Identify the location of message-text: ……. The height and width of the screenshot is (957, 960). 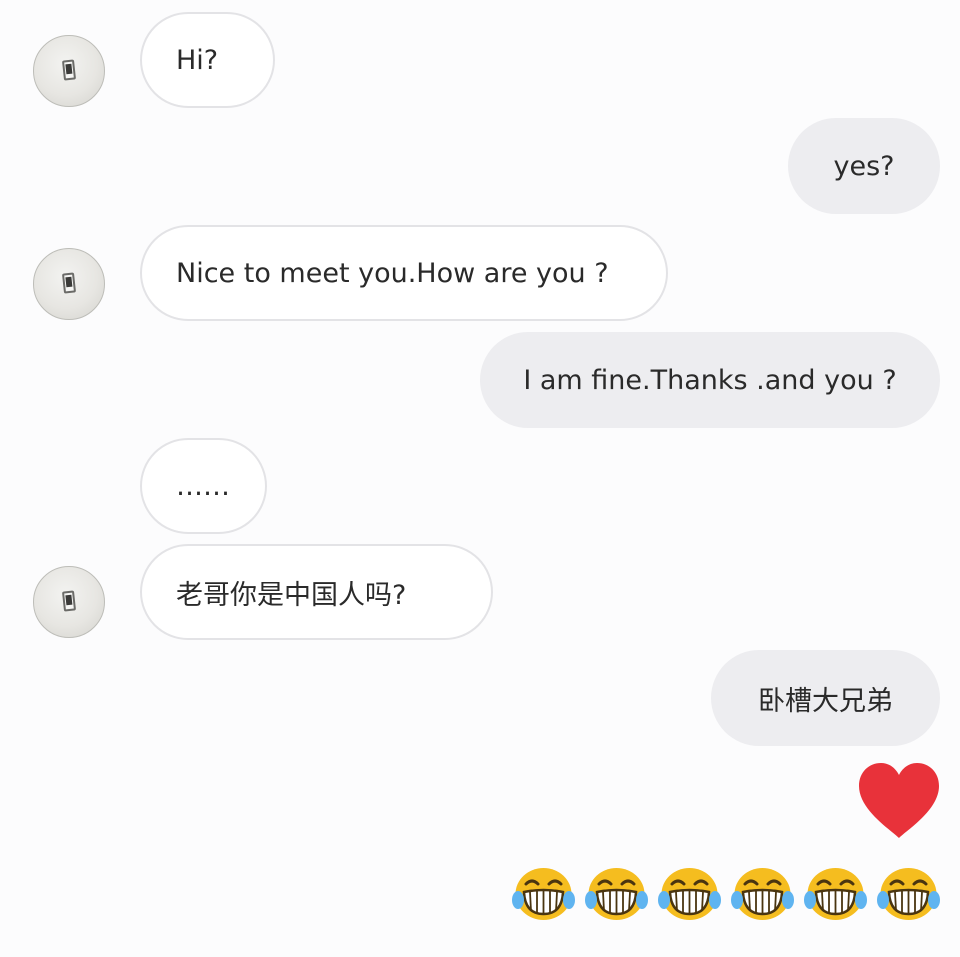
(203, 486).